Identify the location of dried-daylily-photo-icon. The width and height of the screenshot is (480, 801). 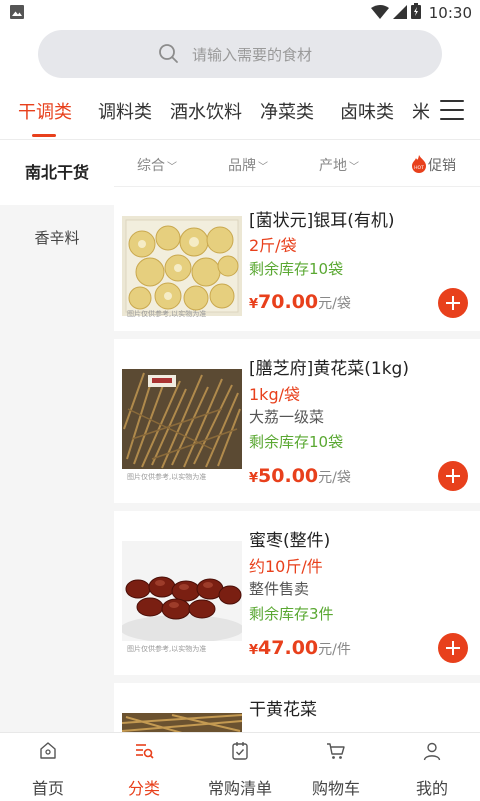
(182, 722).